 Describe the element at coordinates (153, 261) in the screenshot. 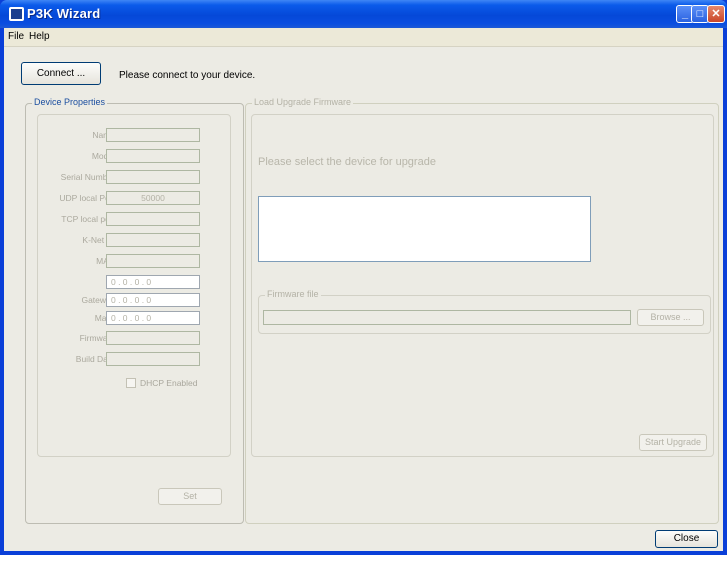

I see `mac-field` at that location.